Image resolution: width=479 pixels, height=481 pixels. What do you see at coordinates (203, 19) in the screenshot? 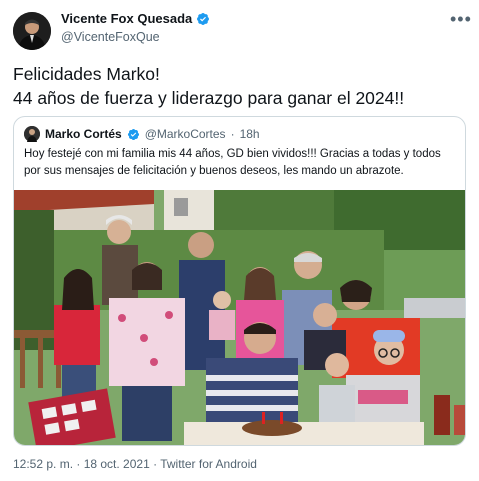
I see `verified-badge-icon` at bounding box center [203, 19].